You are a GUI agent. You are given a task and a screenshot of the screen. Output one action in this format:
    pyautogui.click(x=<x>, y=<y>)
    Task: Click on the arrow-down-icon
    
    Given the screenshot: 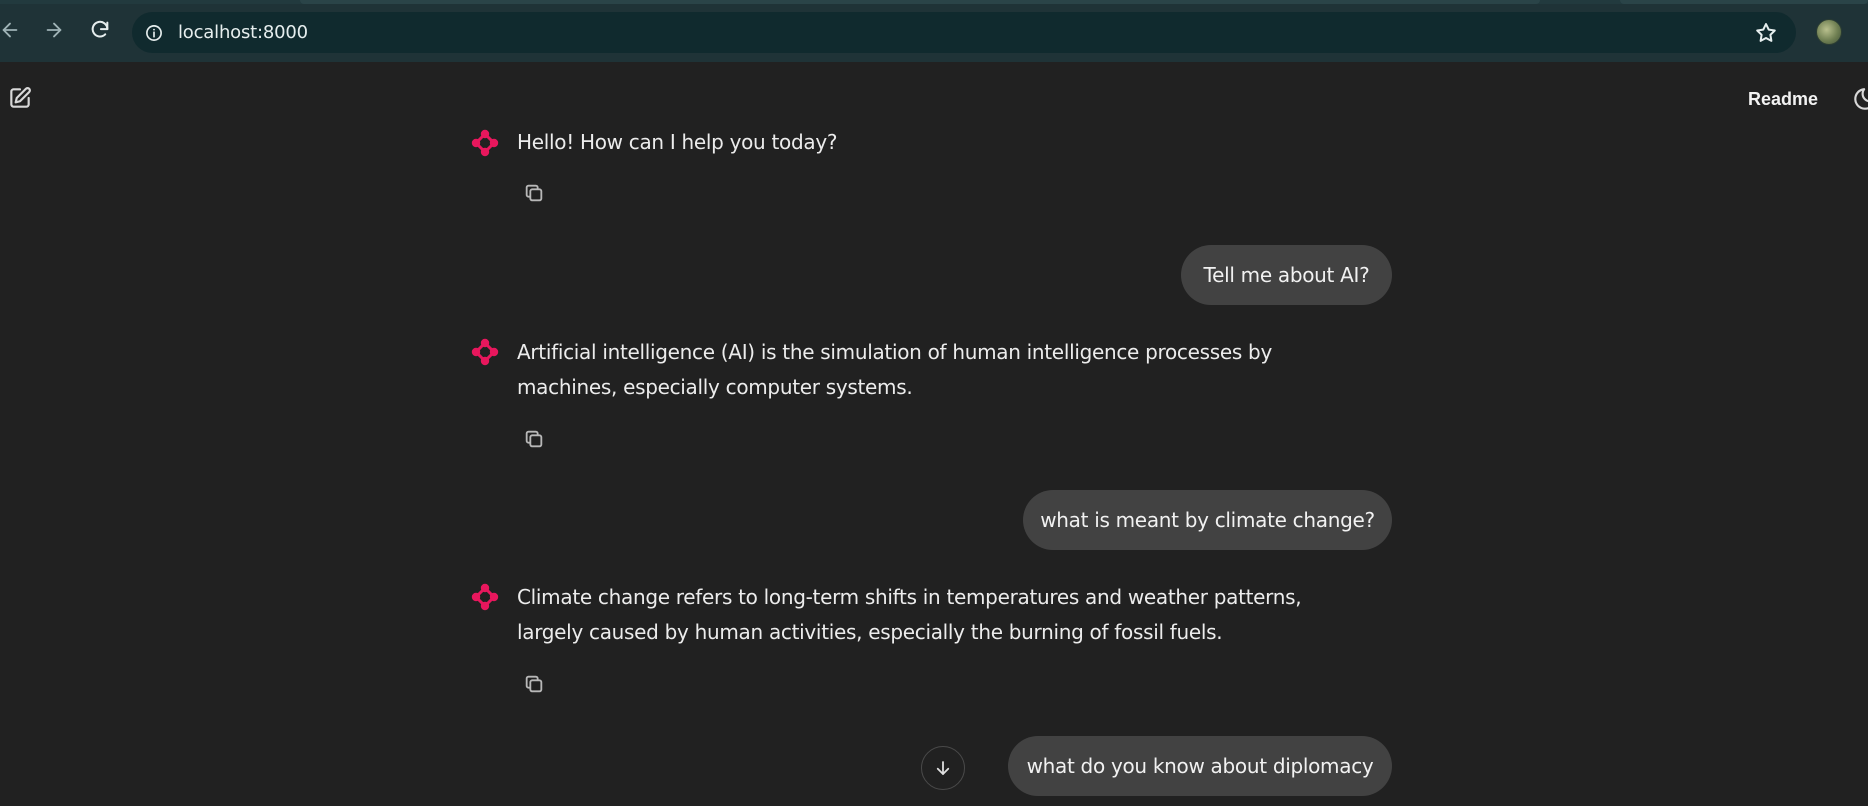 What is the action you would take?
    pyautogui.click(x=943, y=768)
    